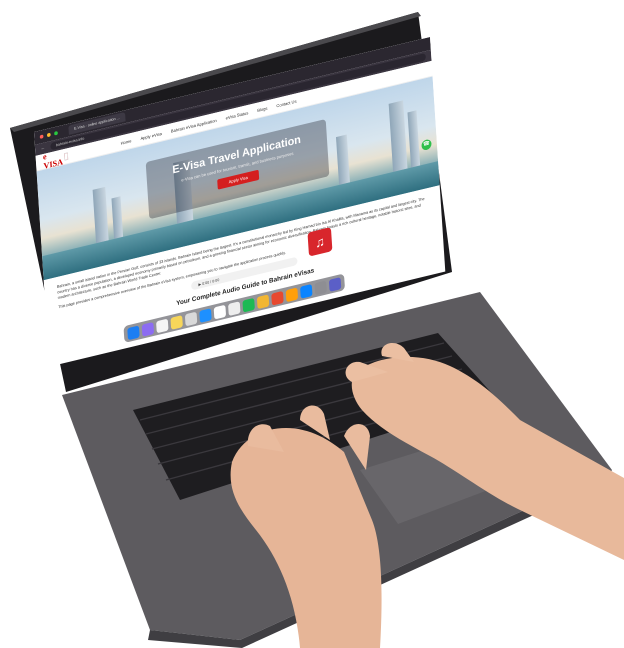  What do you see at coordinates (211, 281) in the screenshot?
I see `audio-time: 0:00 / 0:00` at bounding box center [211, 281].